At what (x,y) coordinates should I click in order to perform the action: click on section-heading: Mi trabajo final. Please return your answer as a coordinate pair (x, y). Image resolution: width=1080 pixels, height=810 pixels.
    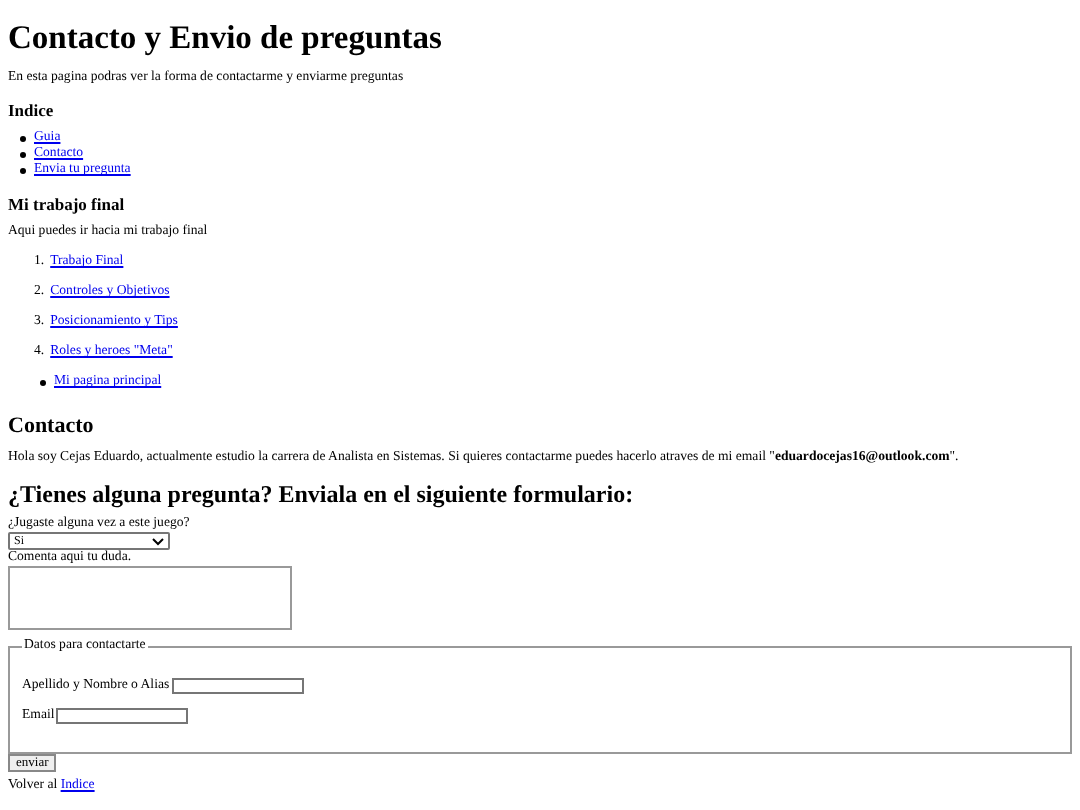
    Looking at the image, I should click on (67, 204).